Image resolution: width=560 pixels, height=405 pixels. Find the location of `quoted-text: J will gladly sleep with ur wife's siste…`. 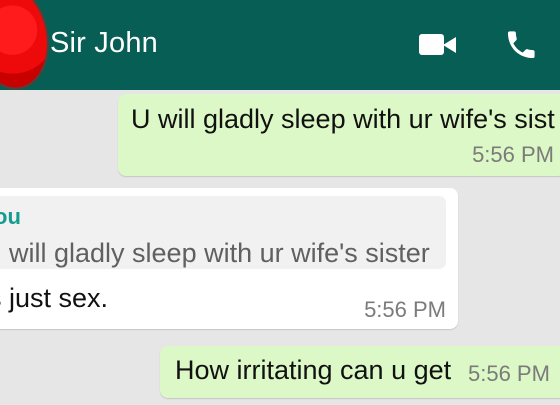

quoted-text: J will gladly sleep with ur wife's siste… is located at coordinates (215, 253).